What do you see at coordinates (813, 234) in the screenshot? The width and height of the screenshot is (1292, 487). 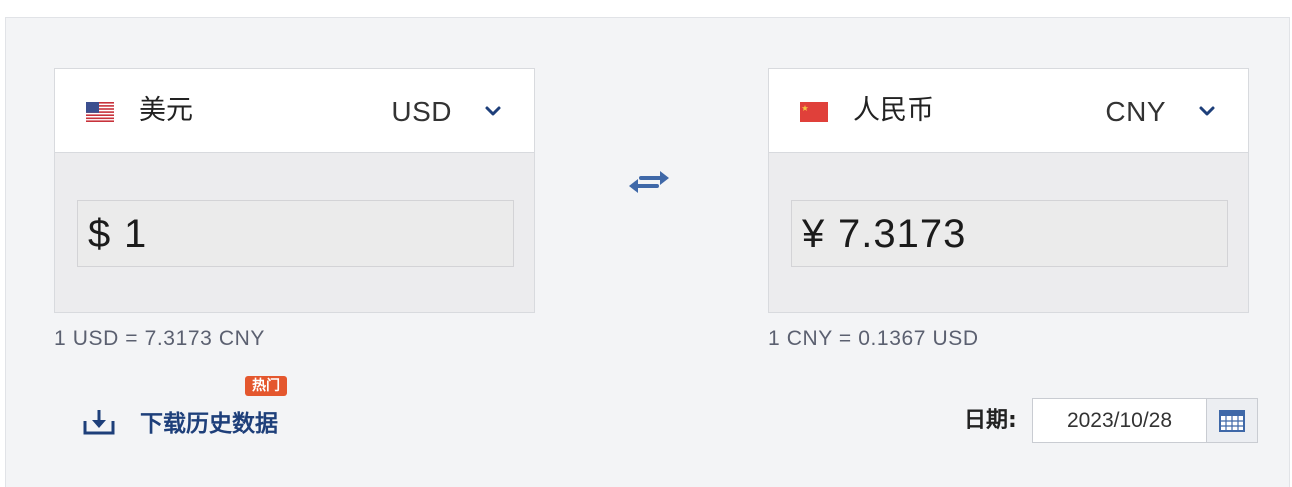 I see `to-currency-symbol: ¥` at bounding box center [813, 234].